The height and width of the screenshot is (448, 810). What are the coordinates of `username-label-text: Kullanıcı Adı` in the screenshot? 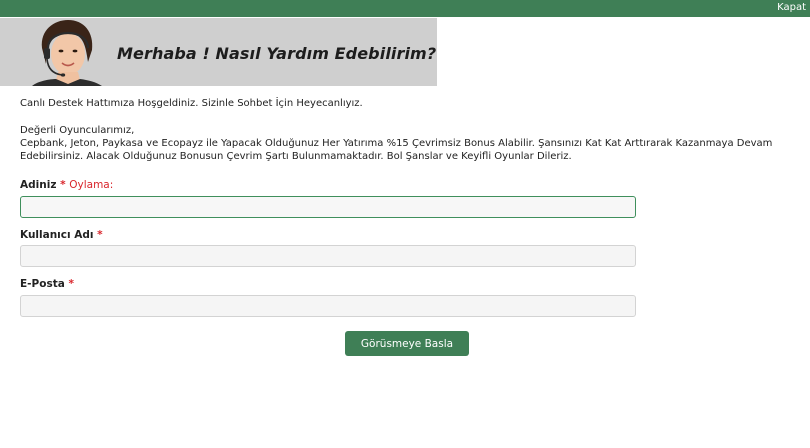 It's located at (57, 235).